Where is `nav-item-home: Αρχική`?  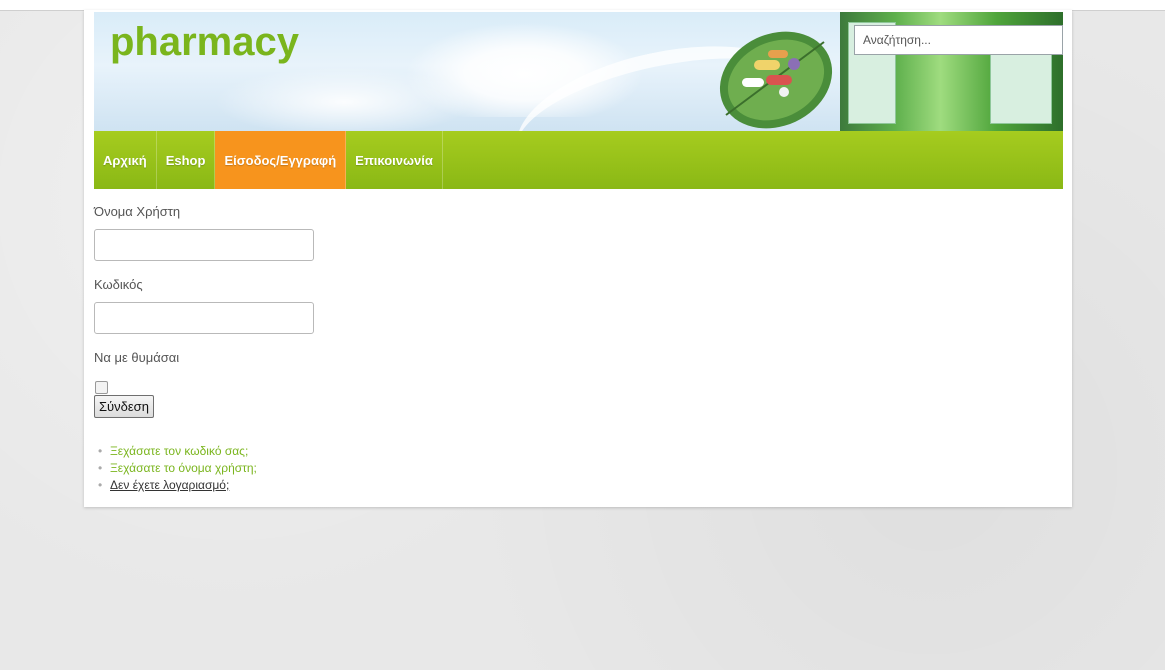 nav-item-home: Αρχική is located at coordinates (125, 160).